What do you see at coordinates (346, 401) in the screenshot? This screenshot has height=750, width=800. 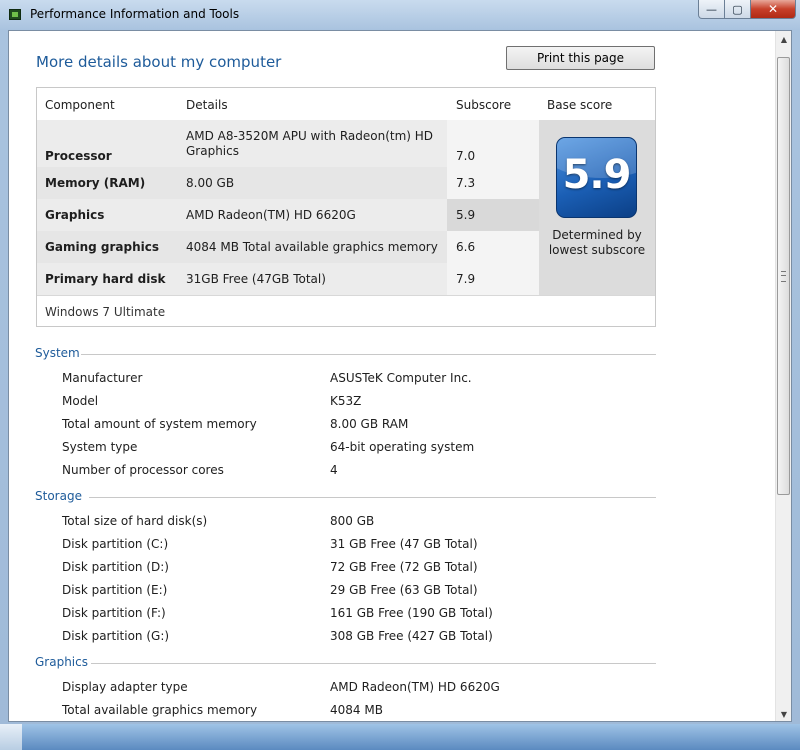 I see `info-value: K53Z` at bounding box center [346, 401].